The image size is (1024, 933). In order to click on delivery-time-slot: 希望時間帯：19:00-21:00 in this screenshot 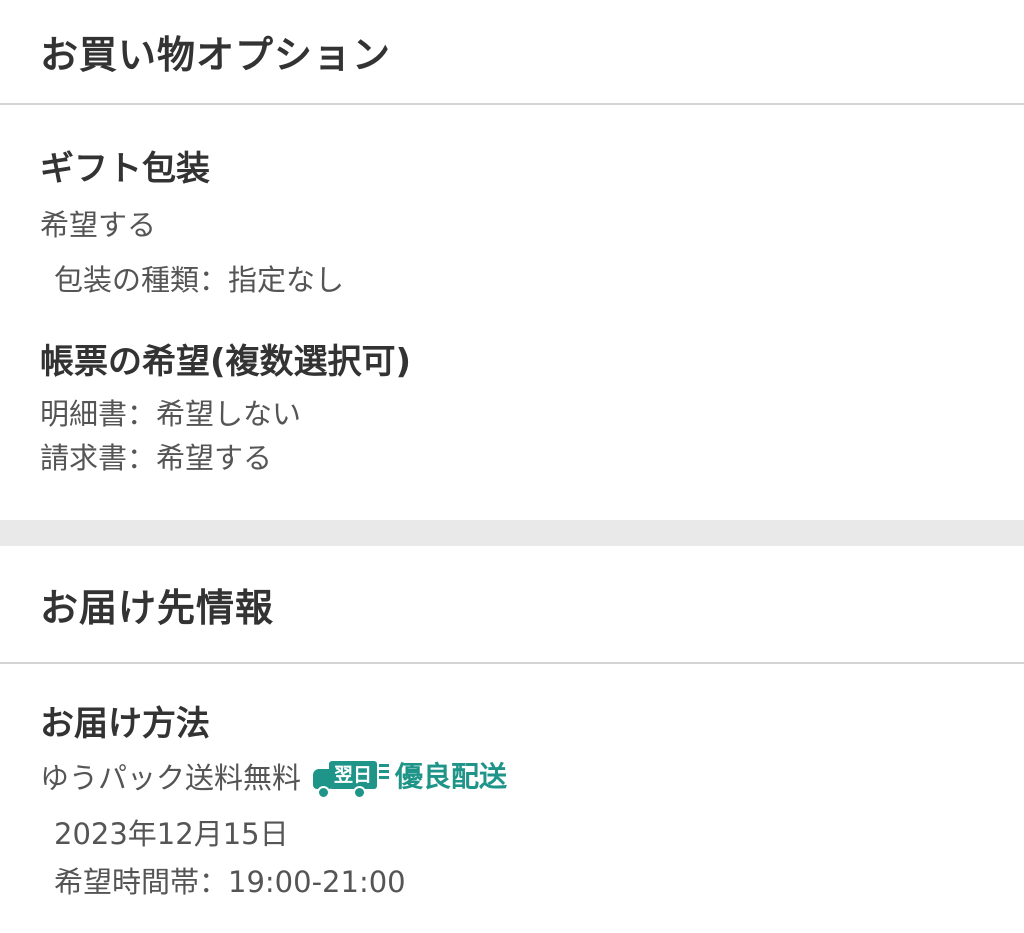, I will do `click(230, 882)`.